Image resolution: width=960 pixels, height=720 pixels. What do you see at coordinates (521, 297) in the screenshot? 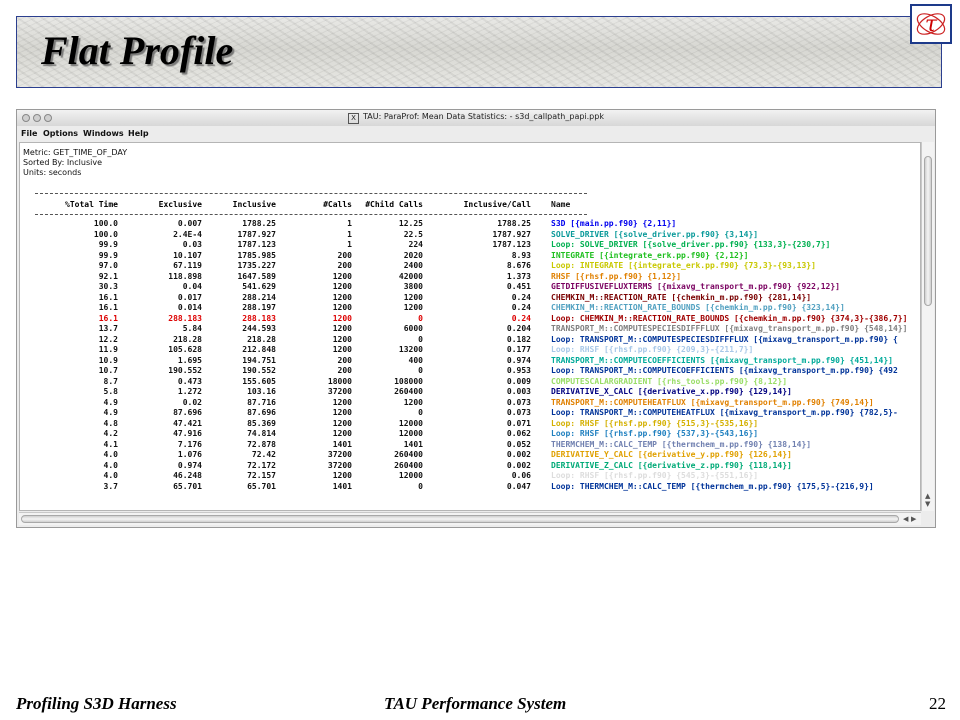
I see `cell-inclusive-per-call: 0.24` at bounding box center [521, 297].